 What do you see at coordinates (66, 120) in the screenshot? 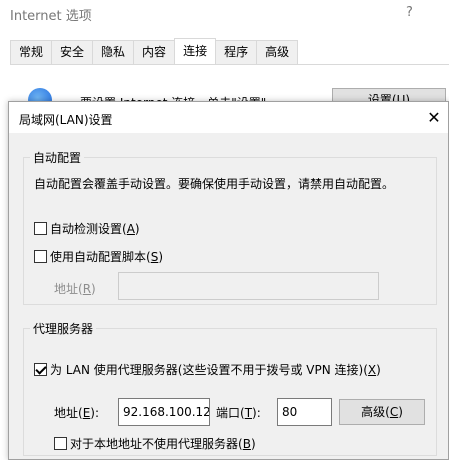
I see `dialog-title: 局域网(LAN)设置` at bounding box center [66, 120].